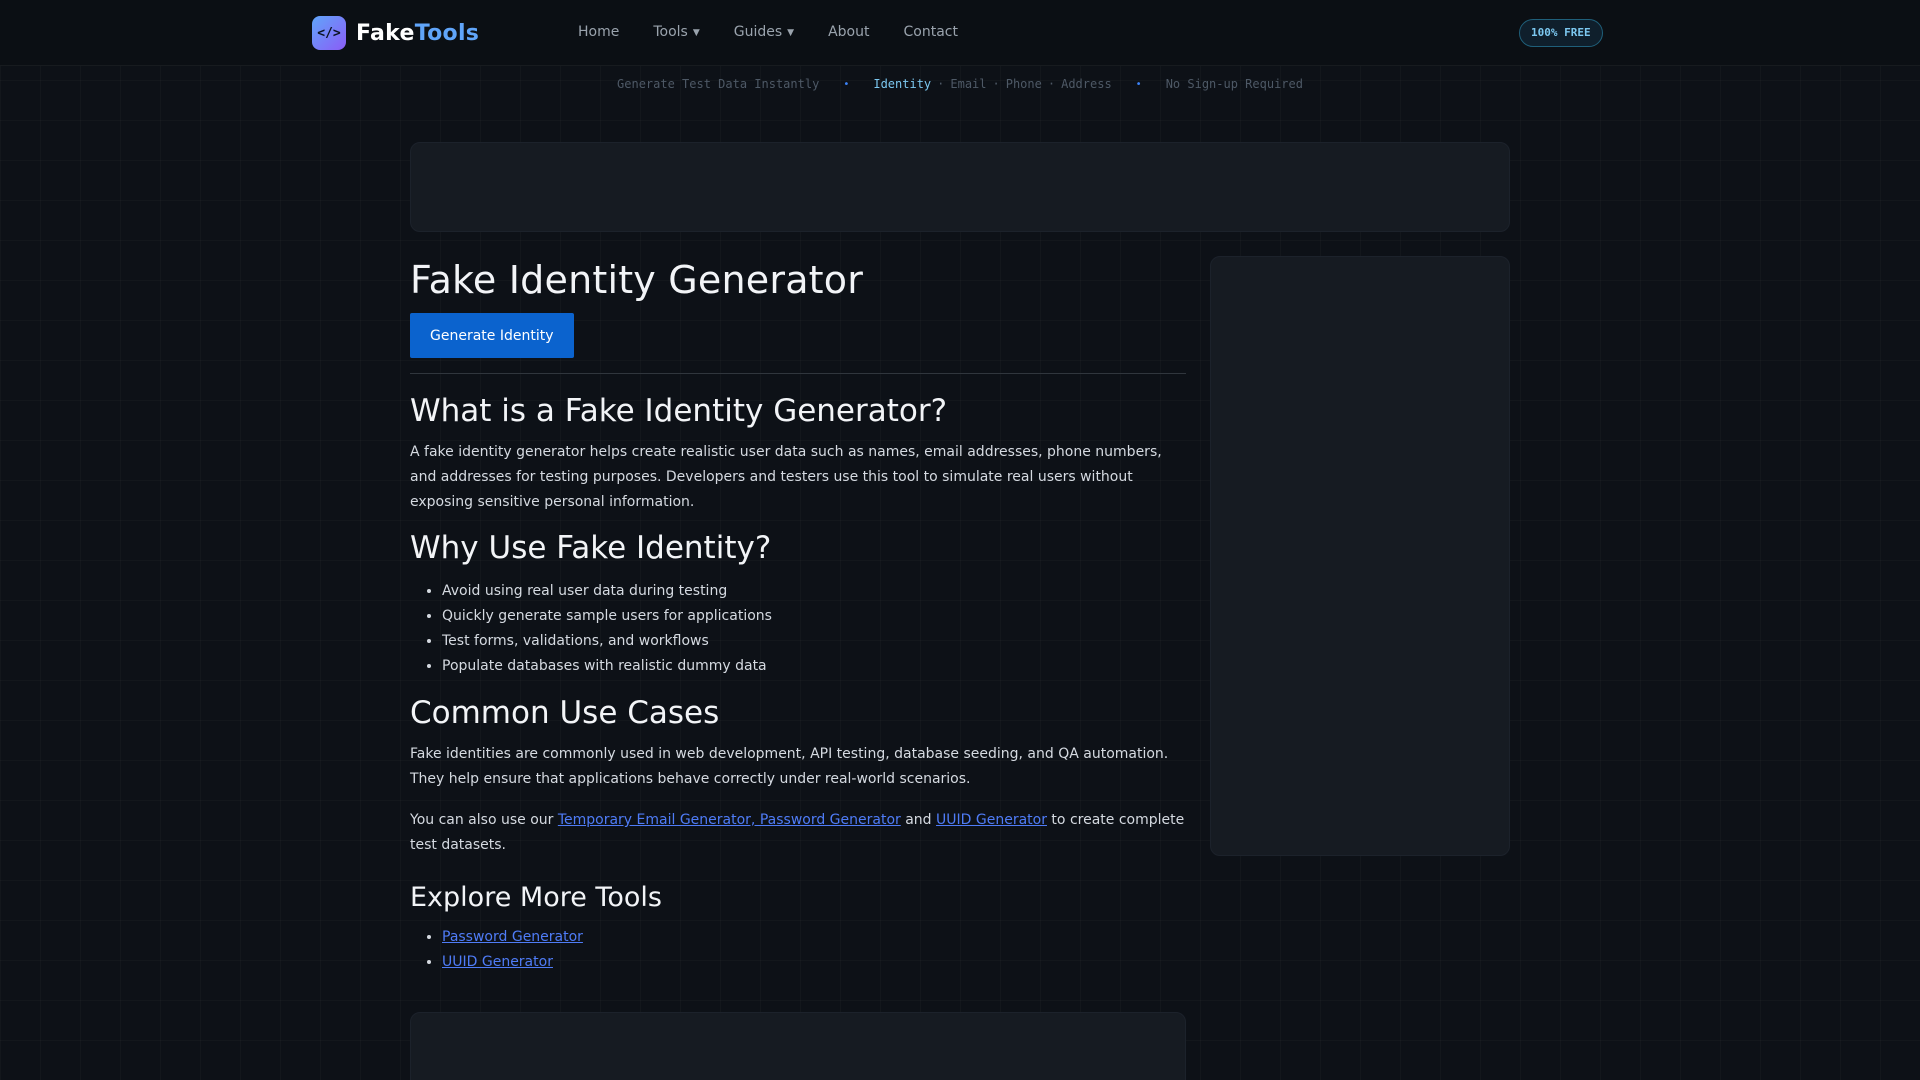 This screenshot has width=1920, height=1080. Describe the element at coordinates (536, 897) in the screenshot. I see `section-heading-explore: Explore More Tools` at that location.